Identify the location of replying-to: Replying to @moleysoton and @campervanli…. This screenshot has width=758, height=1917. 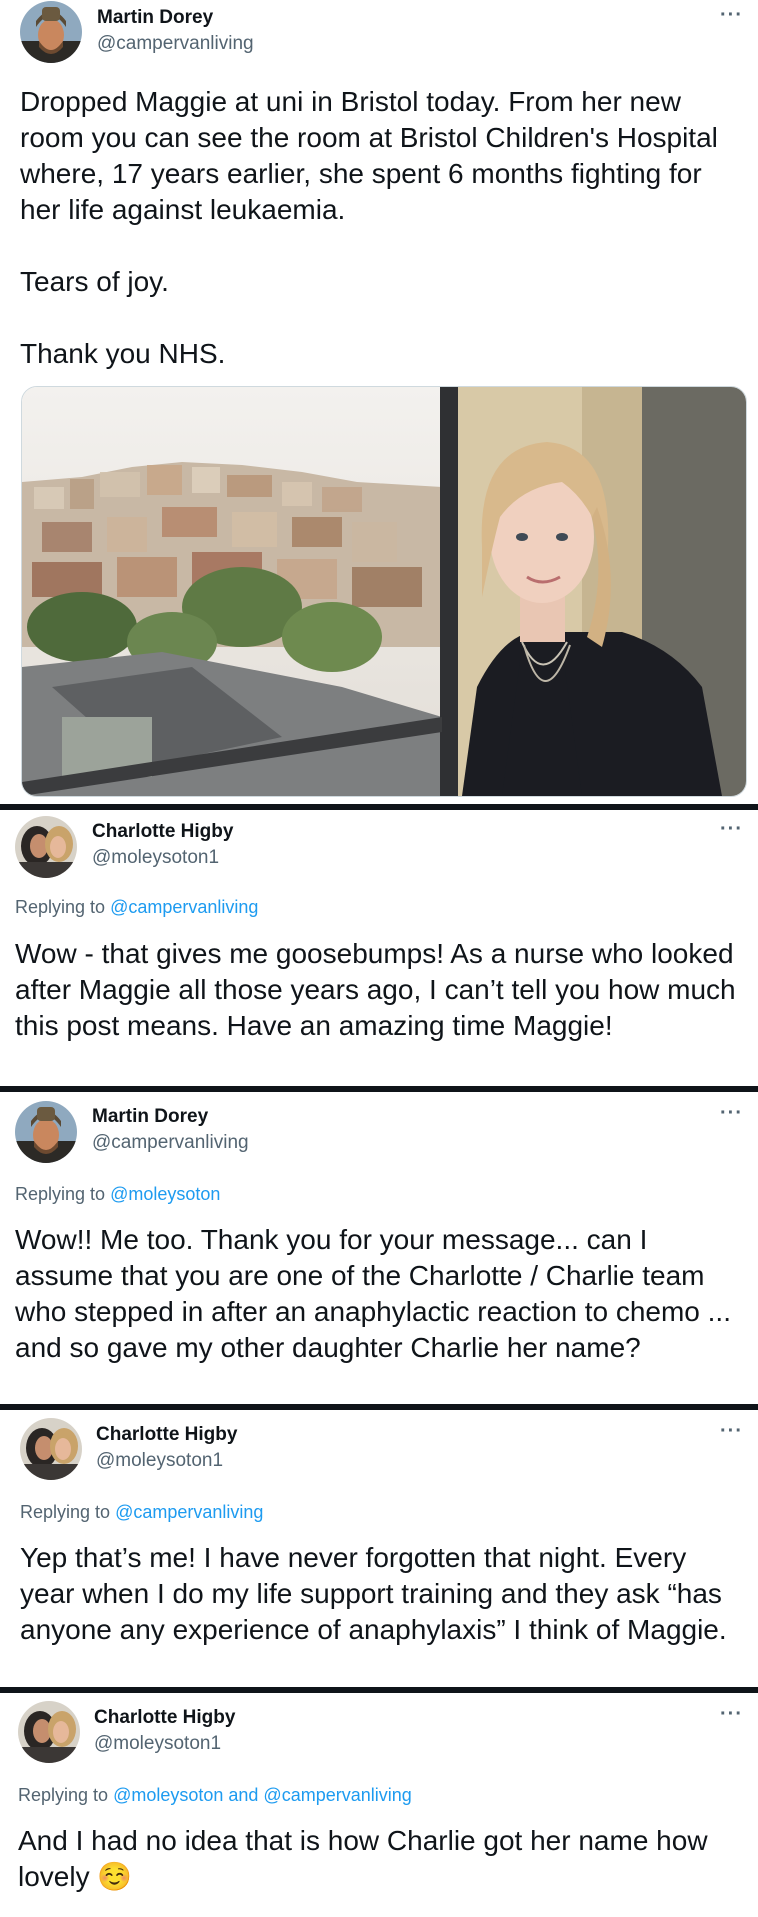
(215, 1795).